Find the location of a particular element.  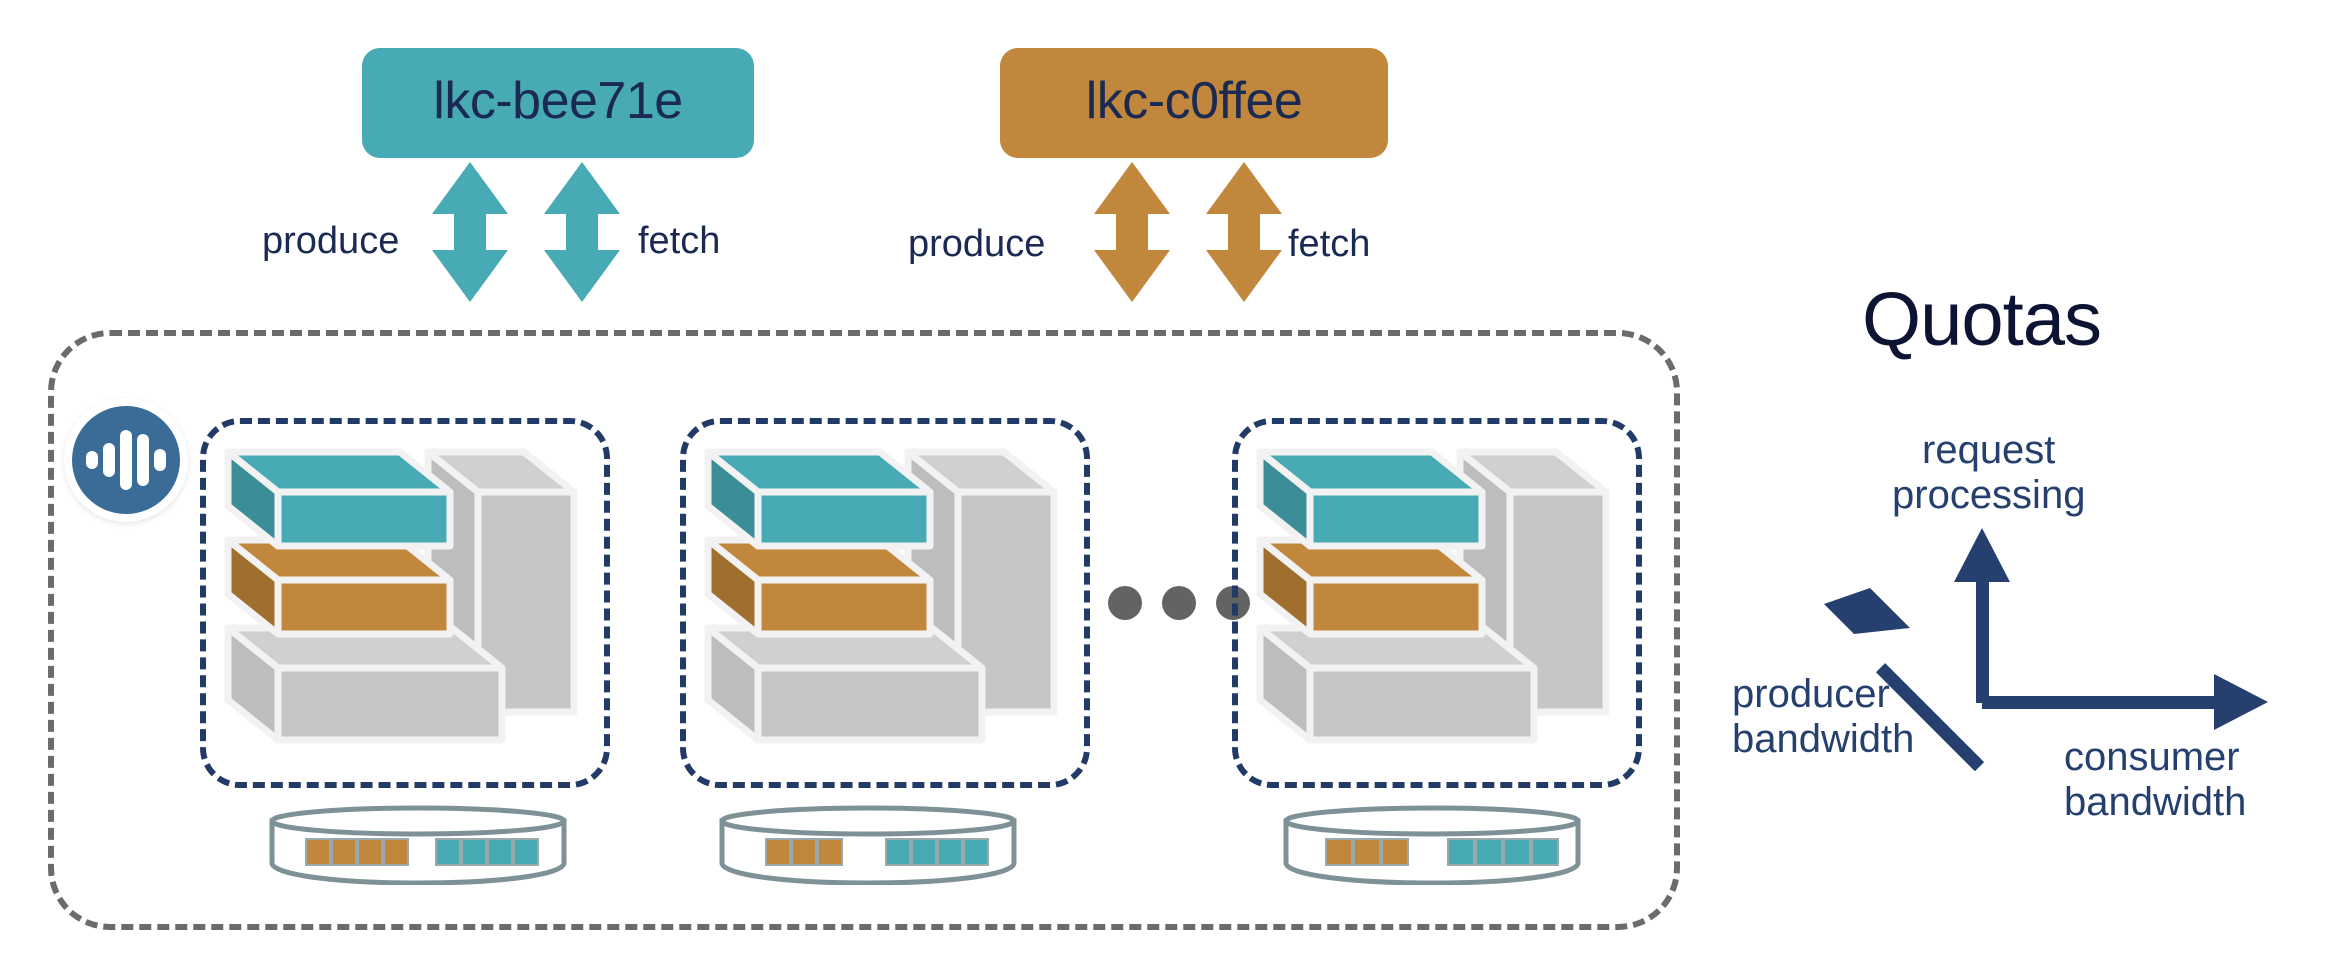

cluster-pill-label: lkc-bee71e is located at coordinates (558, 101).